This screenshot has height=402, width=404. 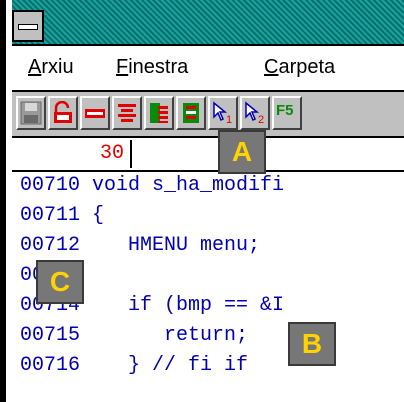 I want to click on green-stack-button, so click(x=191, y=113).